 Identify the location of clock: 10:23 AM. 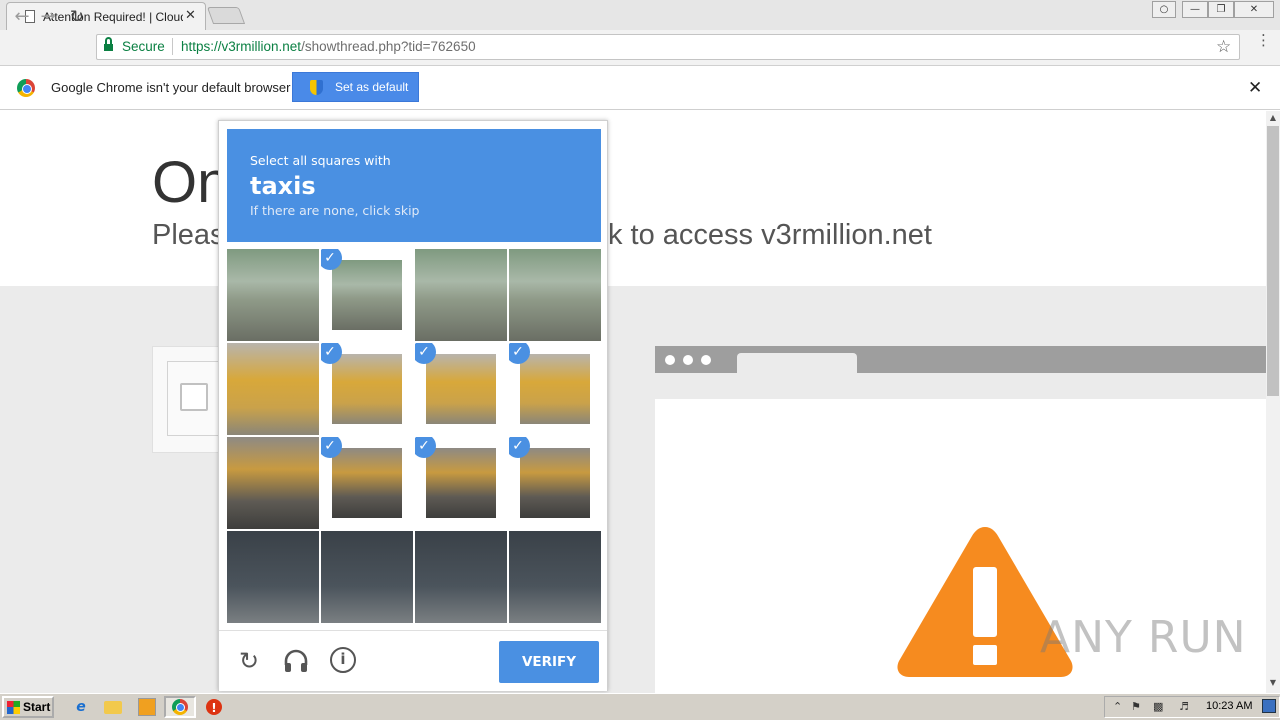
(1229, 706).